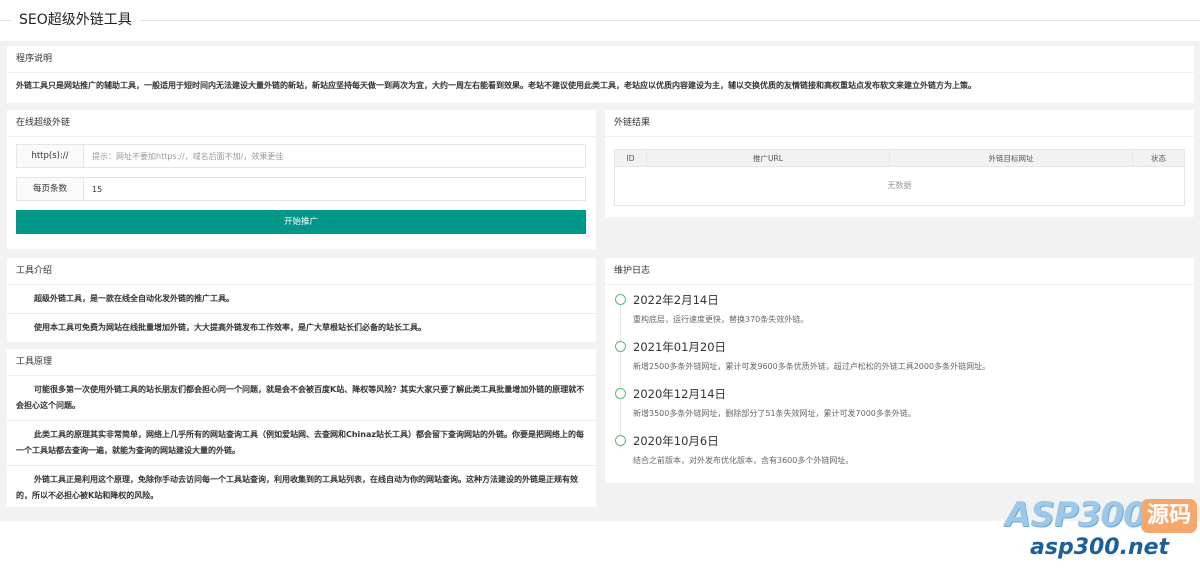 The height and width of the screenshot is (574, 1200). Describe the element at coordinates (721, 319) in the screenshot. I see `timeline-text: 重构底层，运行速度更快，替换370条失效外链。` at that location.